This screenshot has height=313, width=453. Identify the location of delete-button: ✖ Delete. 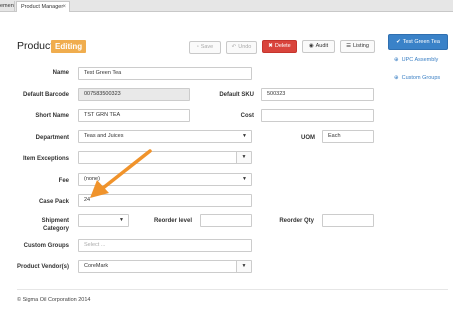
(279, 46).